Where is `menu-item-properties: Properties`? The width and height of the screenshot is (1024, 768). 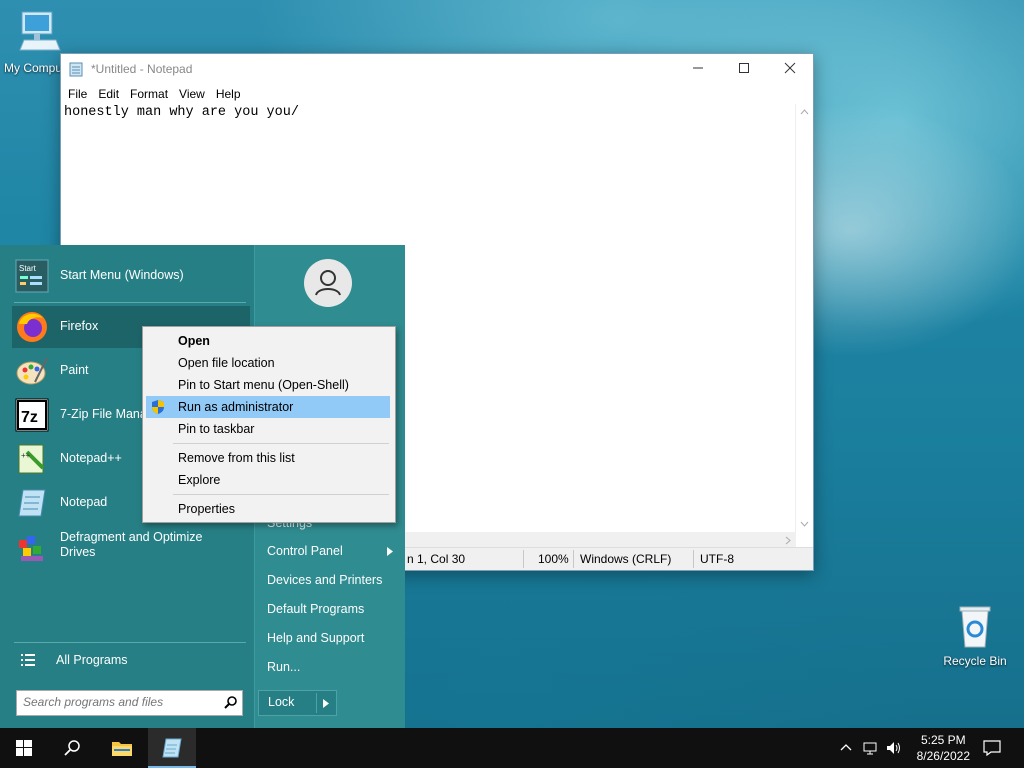 menu-item-properties: Properties is located at coordinates (268, 509).